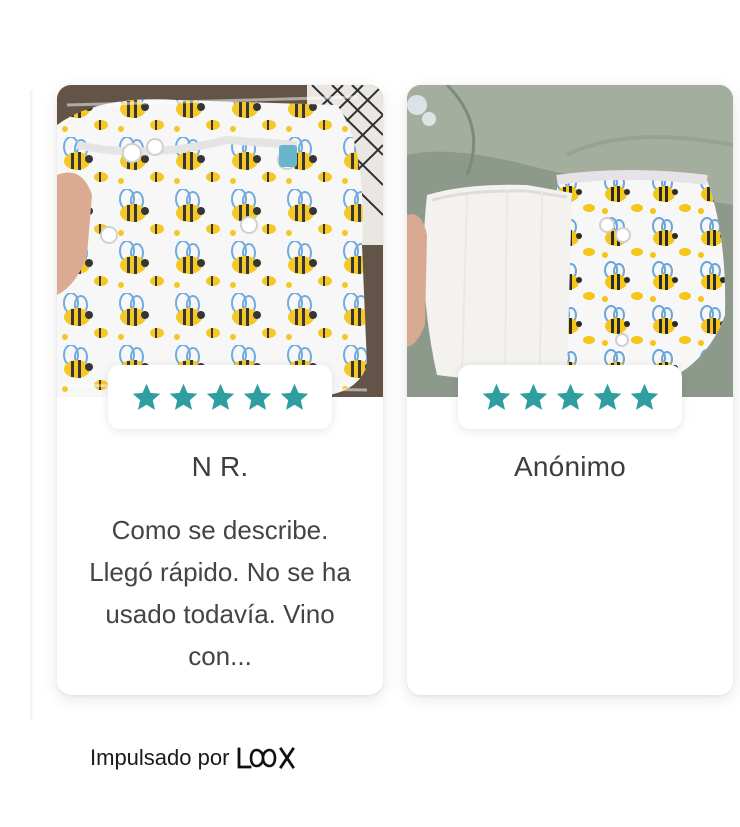 The width and height of the screenshot is (740, 827). What do you see at coordinates (32, 405) in the screenshot?
I see `carousel-edge-shadow` at bounding box center [32, 405].